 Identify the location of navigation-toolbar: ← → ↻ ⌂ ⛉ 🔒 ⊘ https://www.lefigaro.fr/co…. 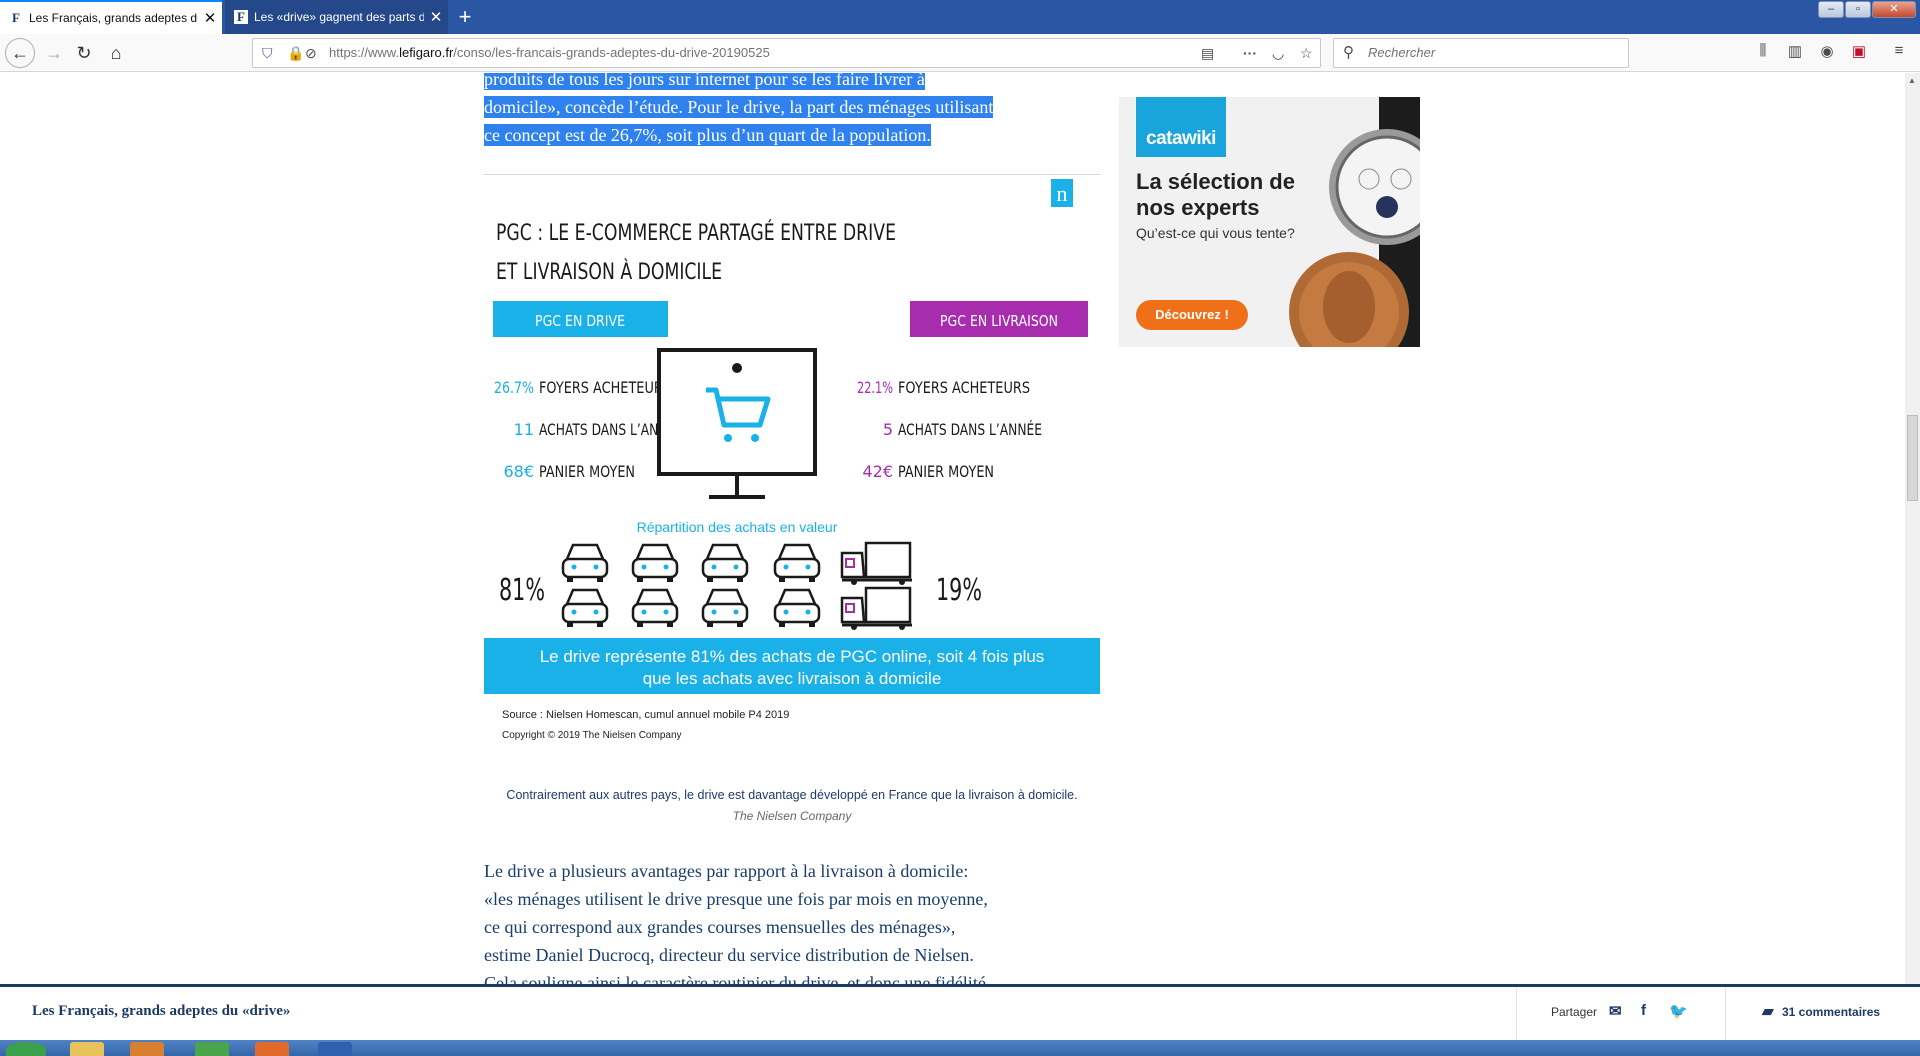
(960, 53).